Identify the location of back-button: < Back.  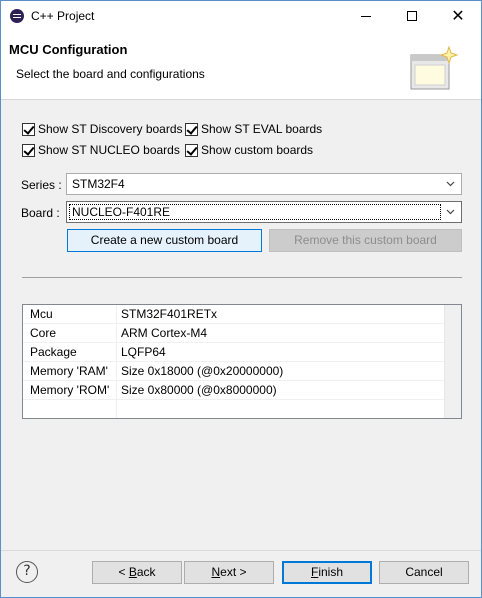
(137, 572).